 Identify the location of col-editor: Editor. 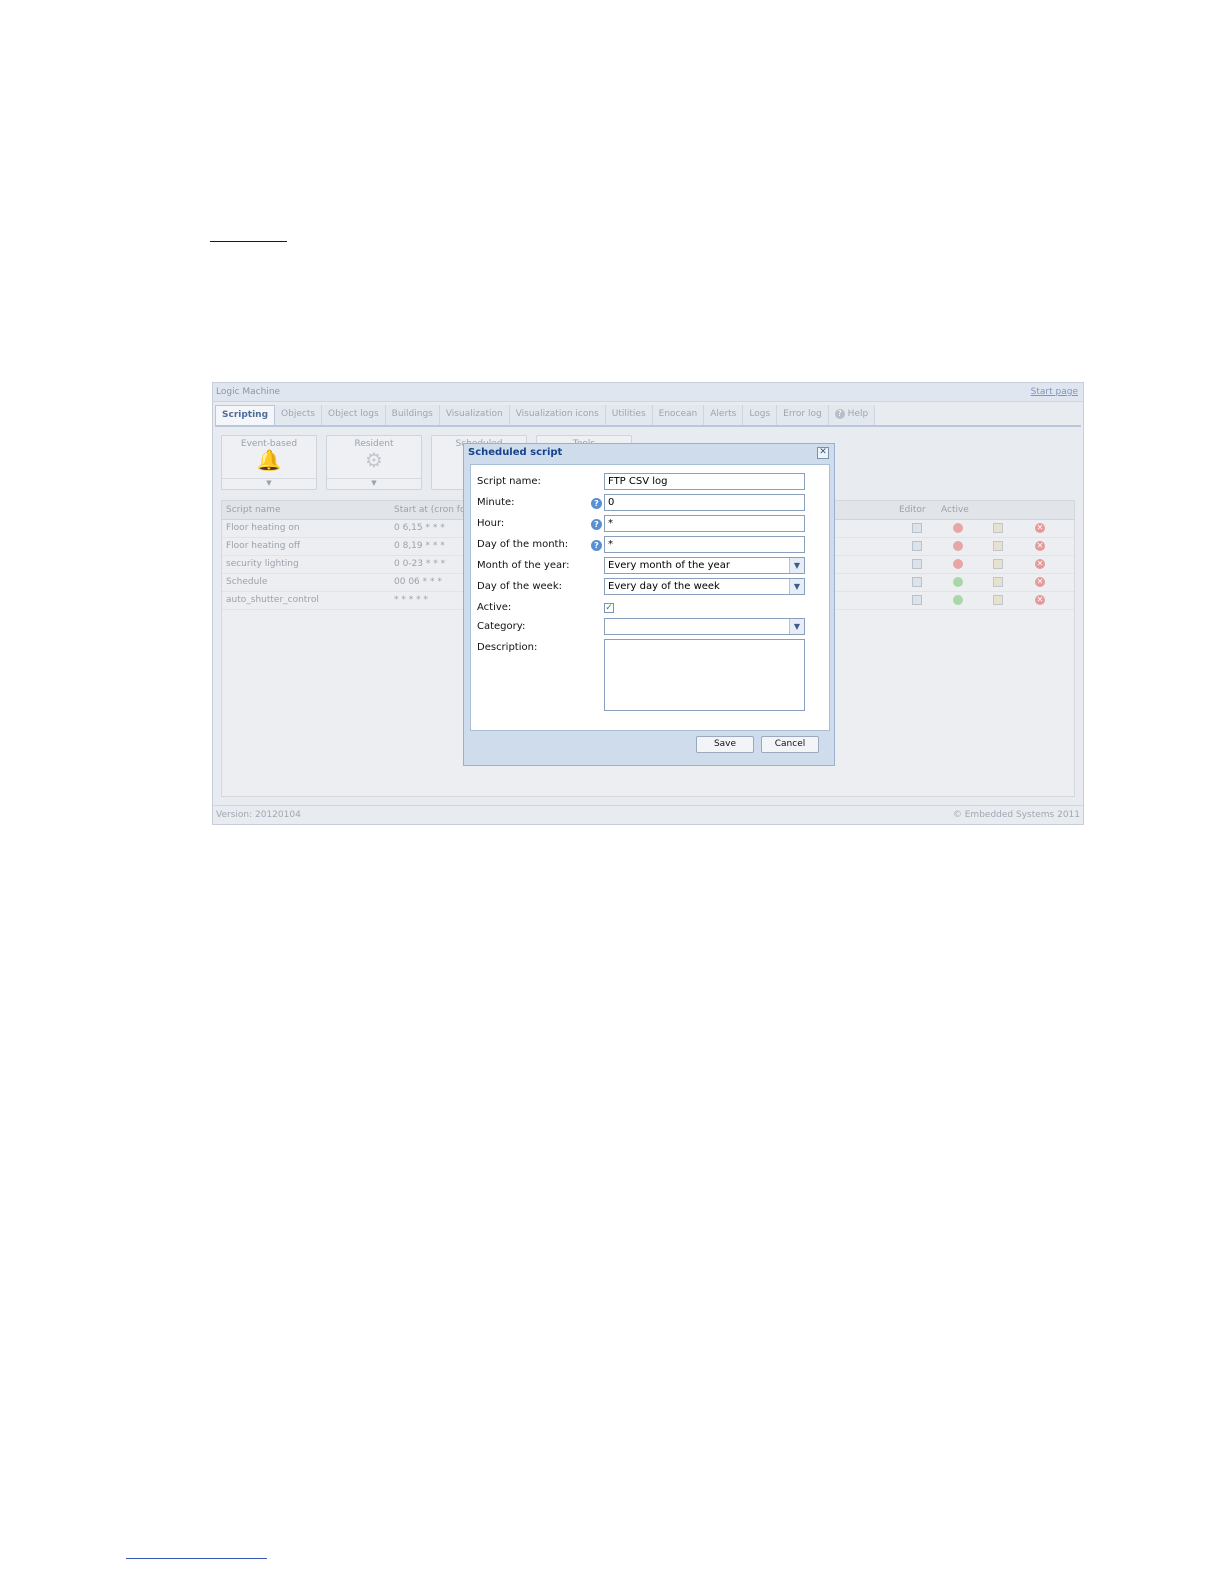
(912, 510).